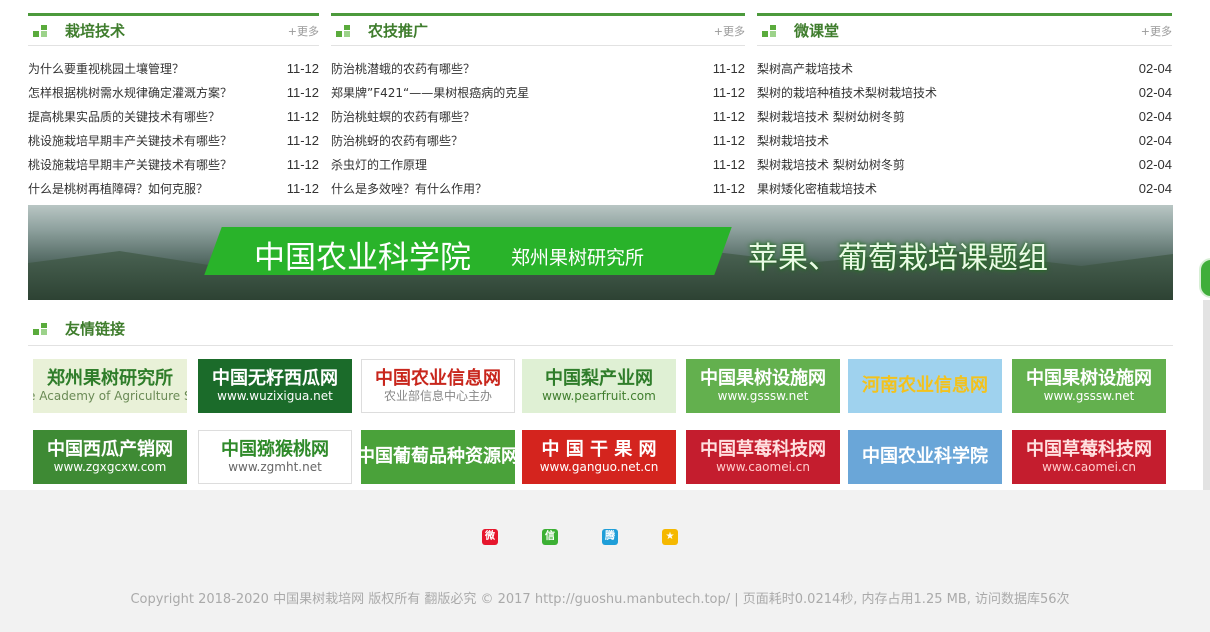 This screenshot has width=1210, height=632. What do you see at coordinates (600, 329) in the screenshot?
I see `friendly-links-header: 友情链接` at bounding box center [600, 329].